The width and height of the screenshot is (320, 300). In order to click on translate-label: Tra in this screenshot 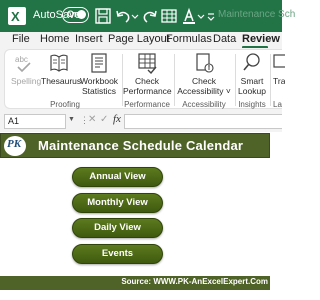, I will do `click(279, 81)`.